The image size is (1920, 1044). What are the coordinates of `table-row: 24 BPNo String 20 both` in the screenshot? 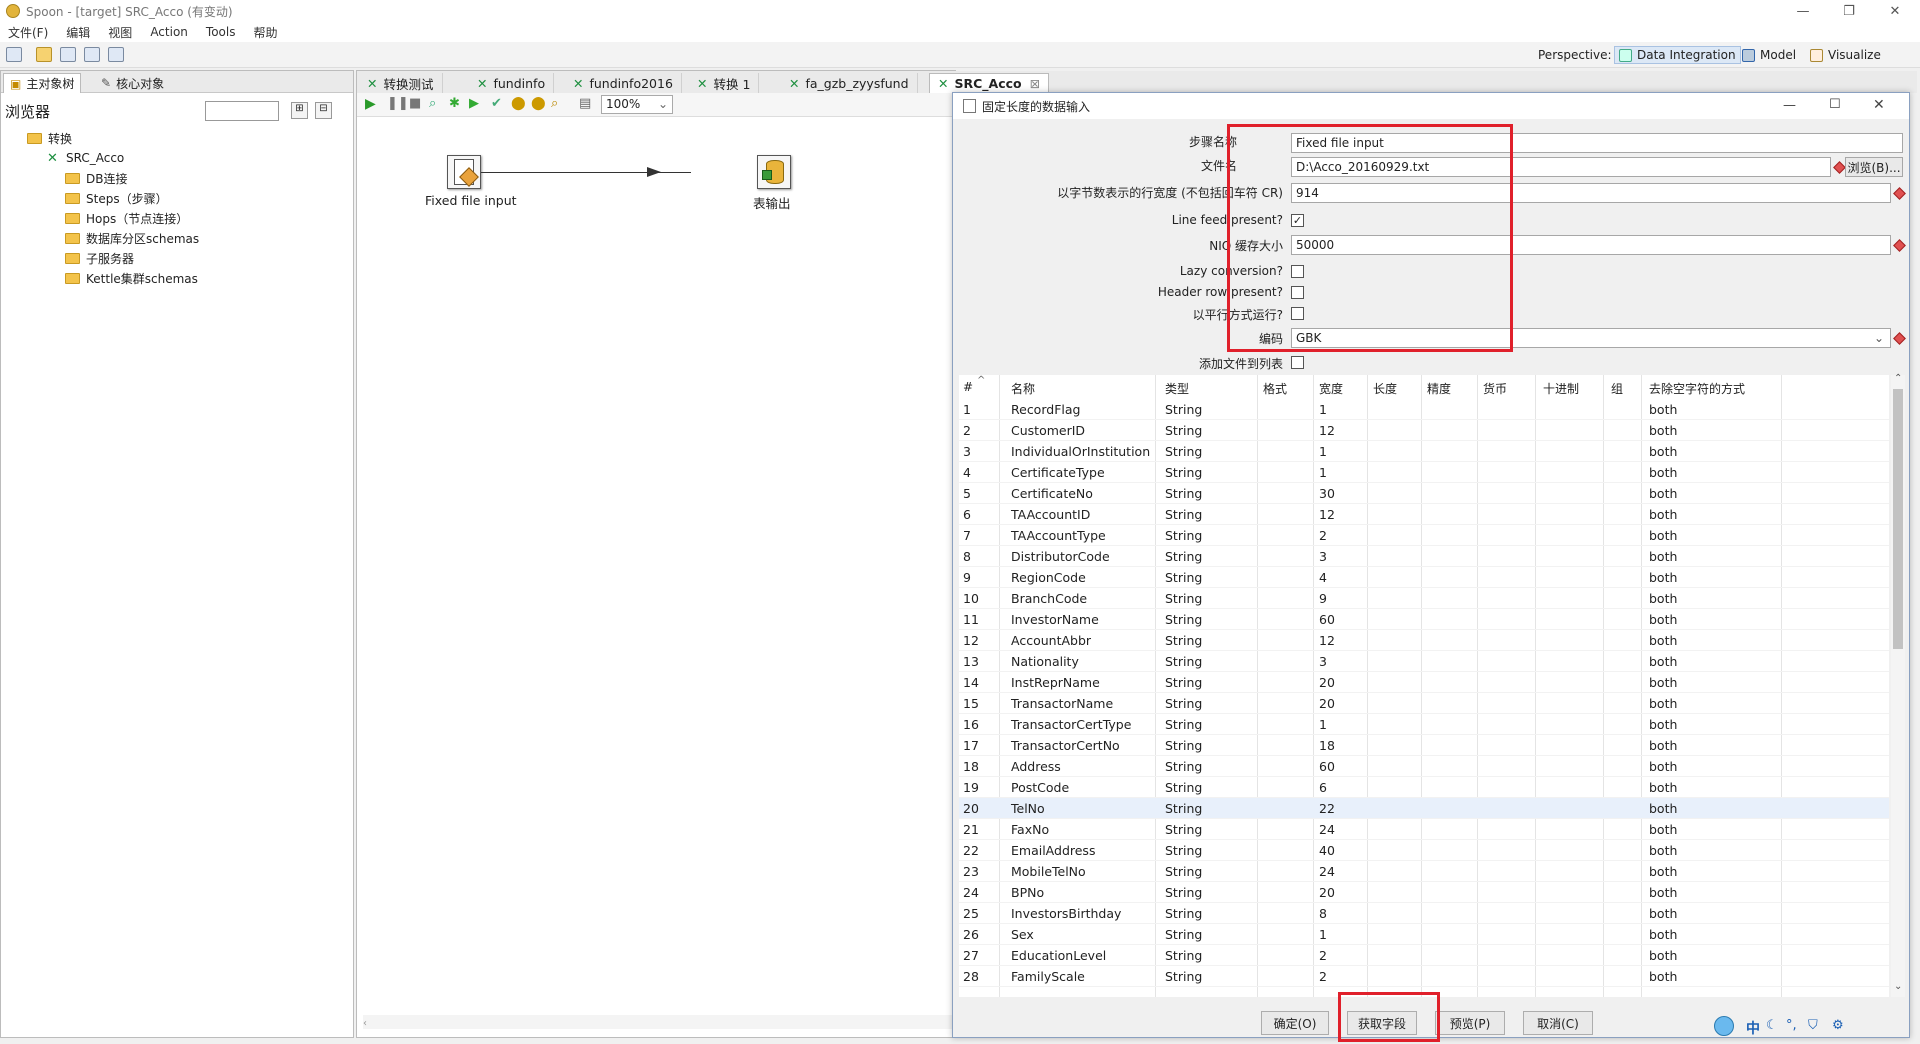 It's located at (1424, 892).